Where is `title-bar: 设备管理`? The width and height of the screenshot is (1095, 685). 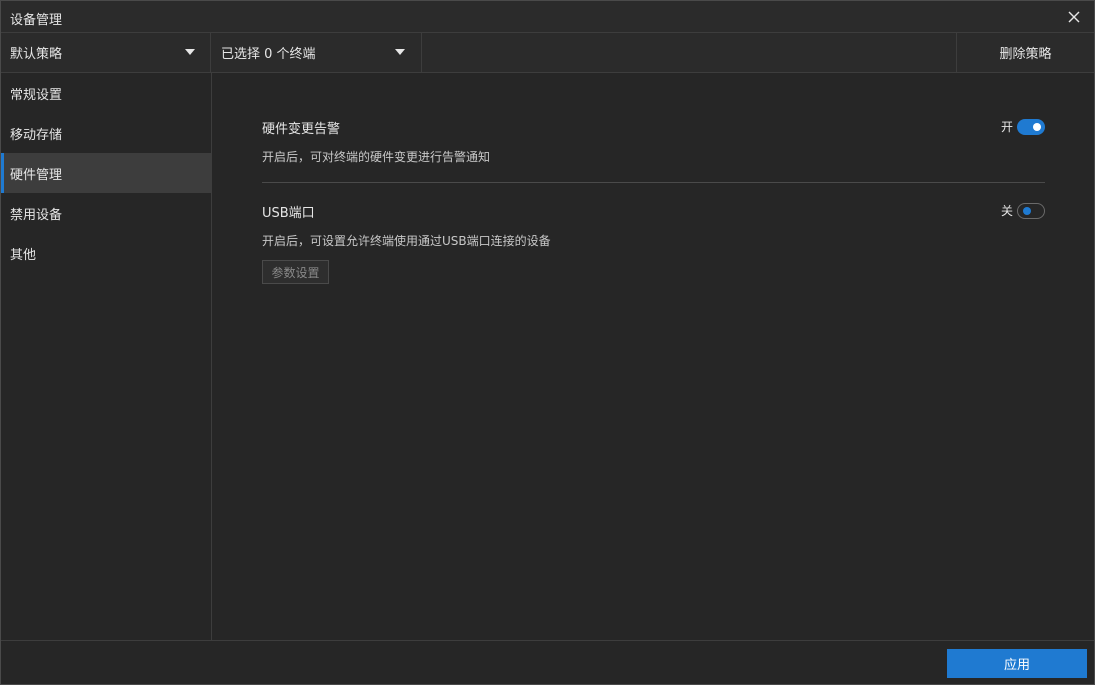
title-bar: 设备管理 is located at coordinates (547, 17).